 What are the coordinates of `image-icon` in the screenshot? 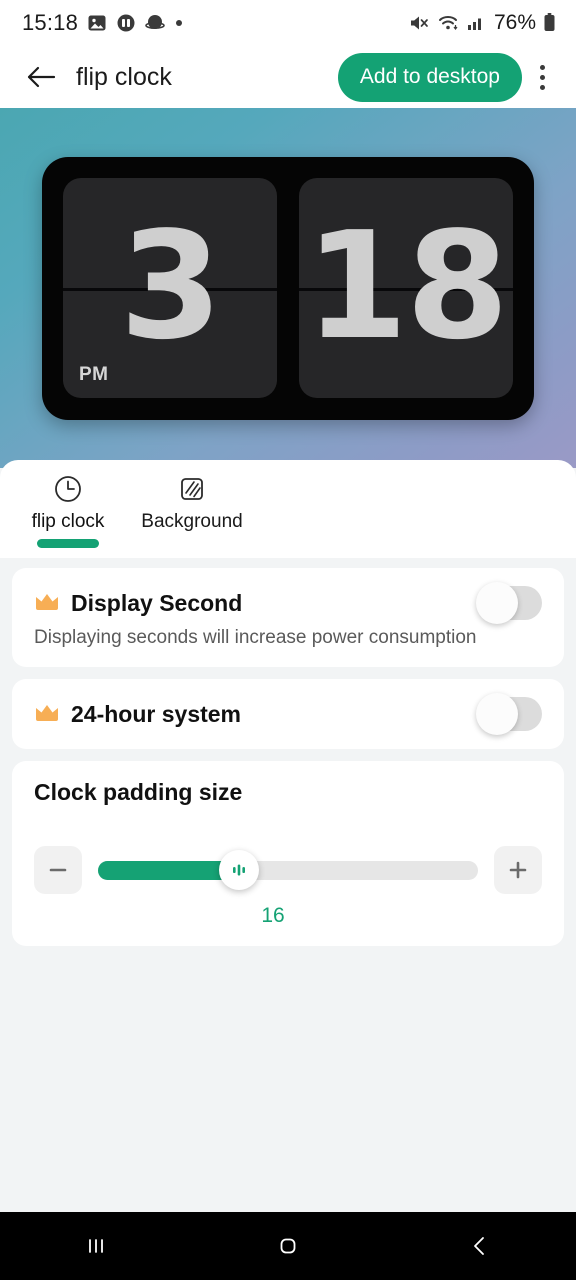 It's located at (97, 23).